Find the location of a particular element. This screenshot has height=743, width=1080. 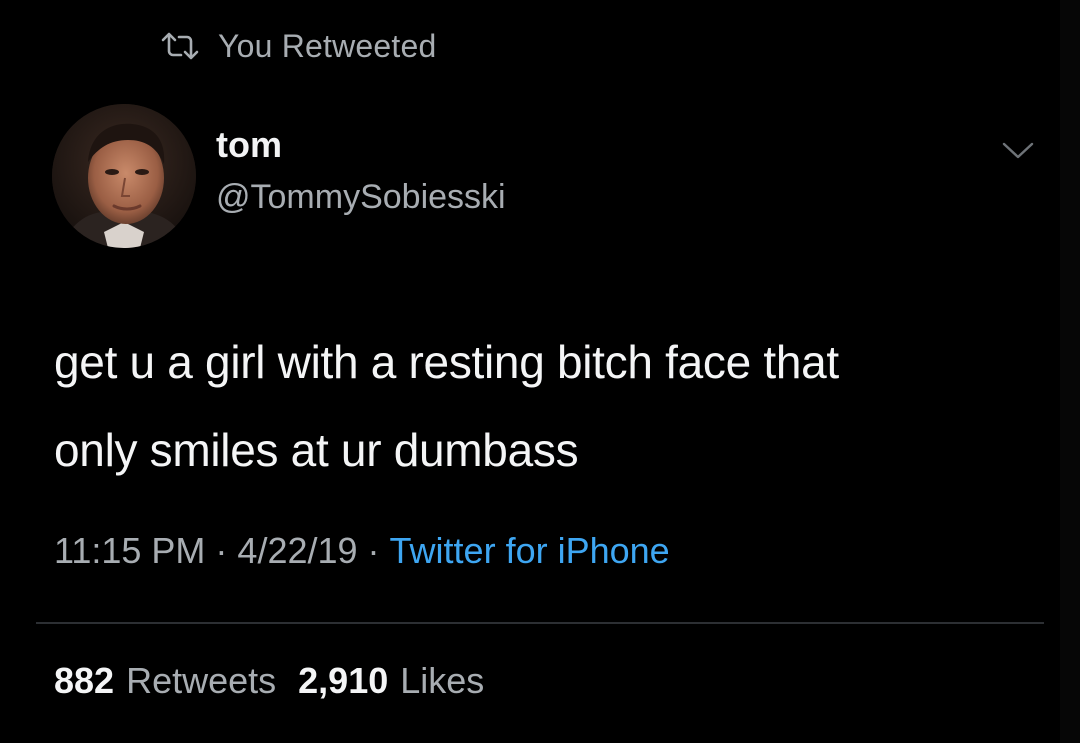

tweet-time: 11:15 PM is located at coordinates (129, 550).